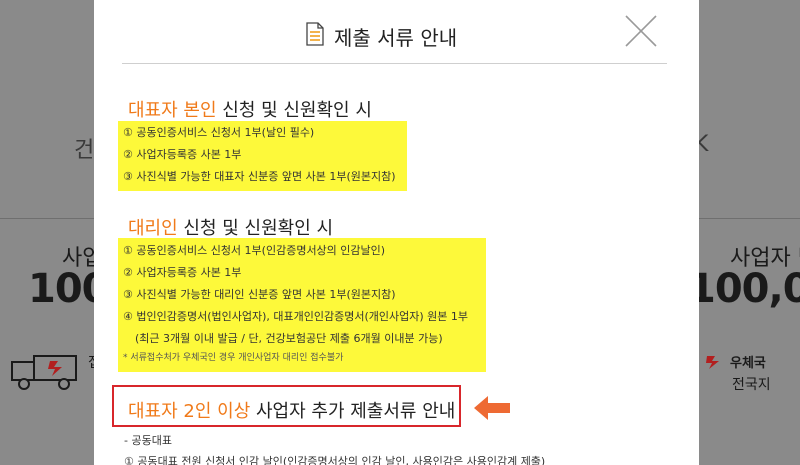 The image size is (800, 465). Describe the element at coordinates (259, 176) in the screenshot. I see `list-item: ③ 사진식별 가능한 대표자 신분증 앞면 사본 1부(원본지참)` at that location.